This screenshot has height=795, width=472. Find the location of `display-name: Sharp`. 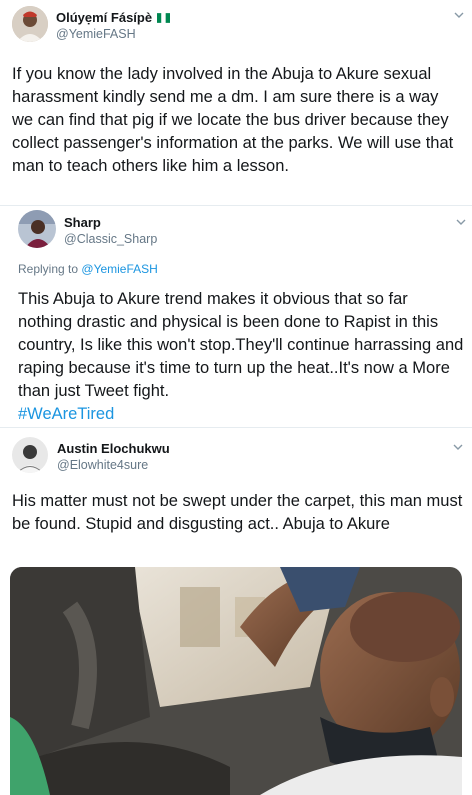

display-name: Sharp is located at coordinates (82, 222).